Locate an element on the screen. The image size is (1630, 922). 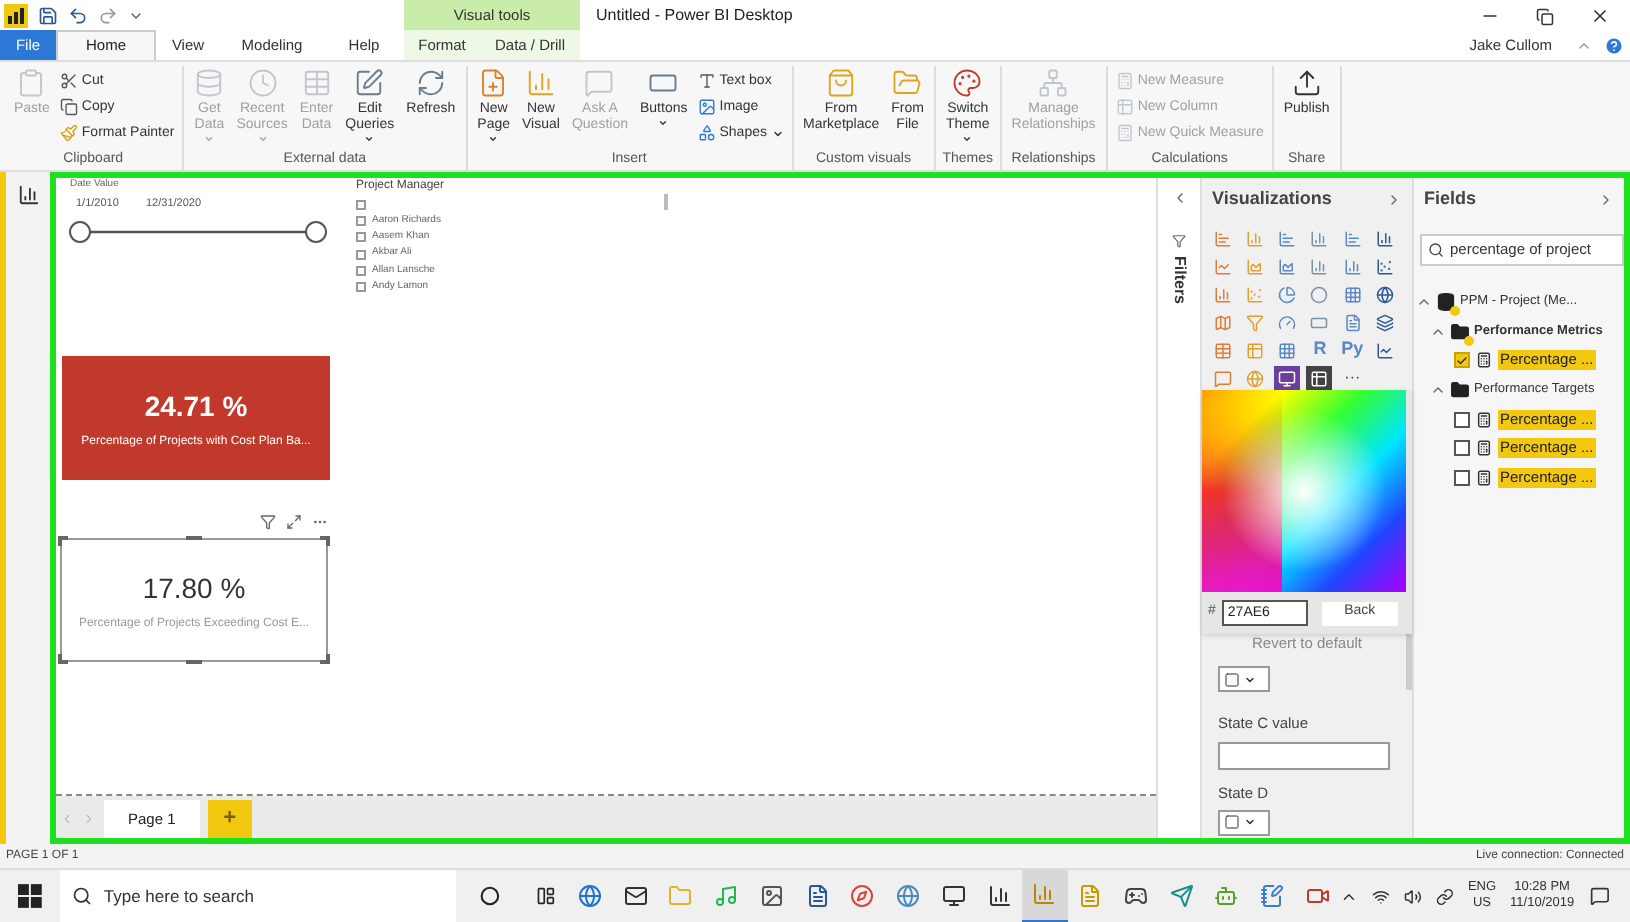
input-field is located at coordinates (1304, 755).